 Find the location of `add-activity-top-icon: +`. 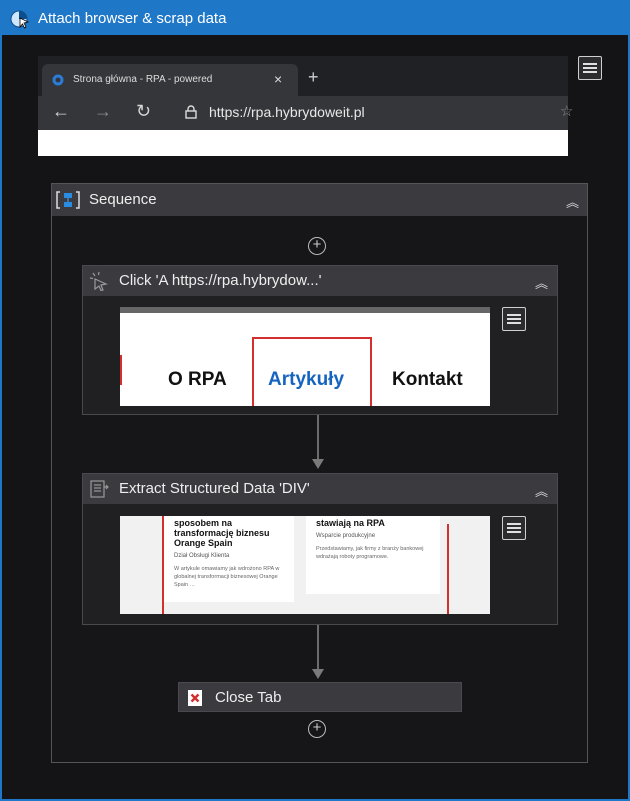

add-activity-top-icon: + is located at coordinates (317, 246).